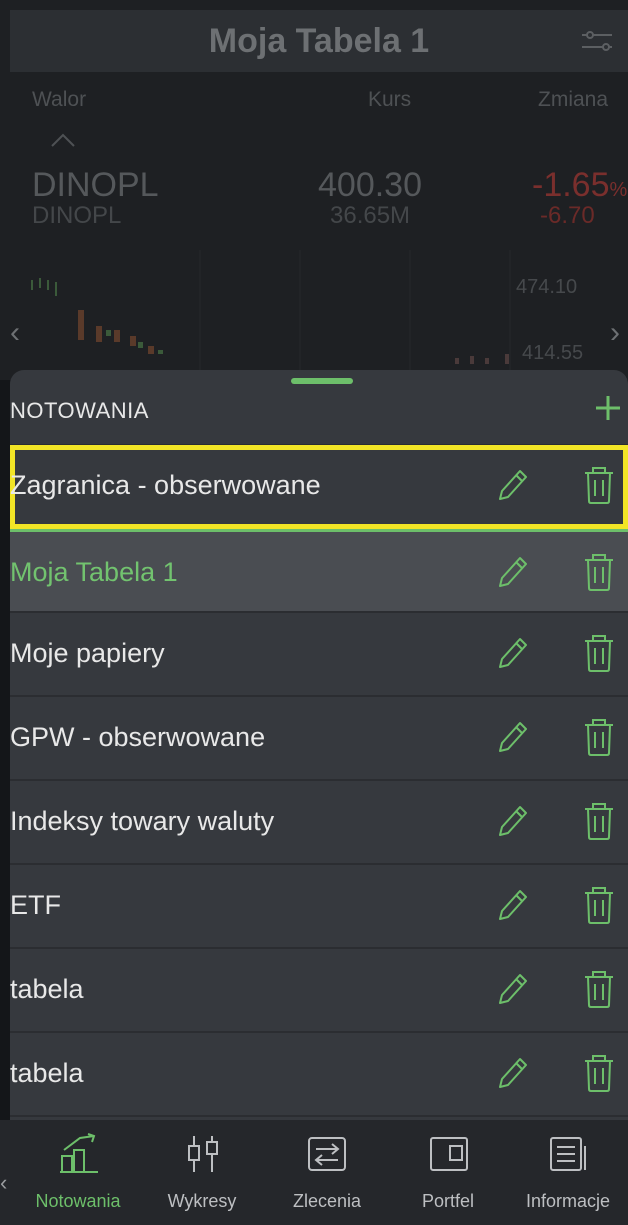 This screenshot has width=628, height=1225. Describe the element at coordinates (449, 1154) in the screenshot. I see `wallet-icon` at that location.